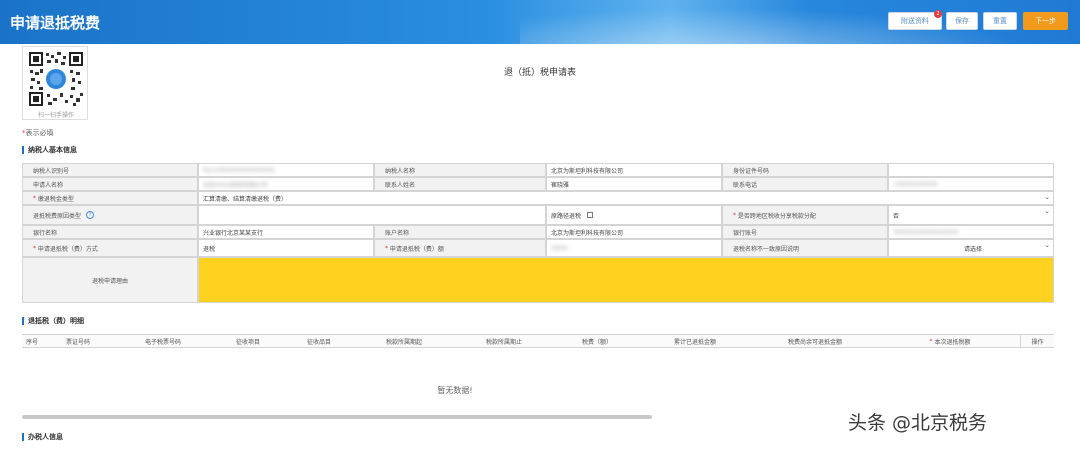 This screenshot has width=1080, height=451. I want to click on taxpayer-name-label: 纳税人名称, so click(460, 170).